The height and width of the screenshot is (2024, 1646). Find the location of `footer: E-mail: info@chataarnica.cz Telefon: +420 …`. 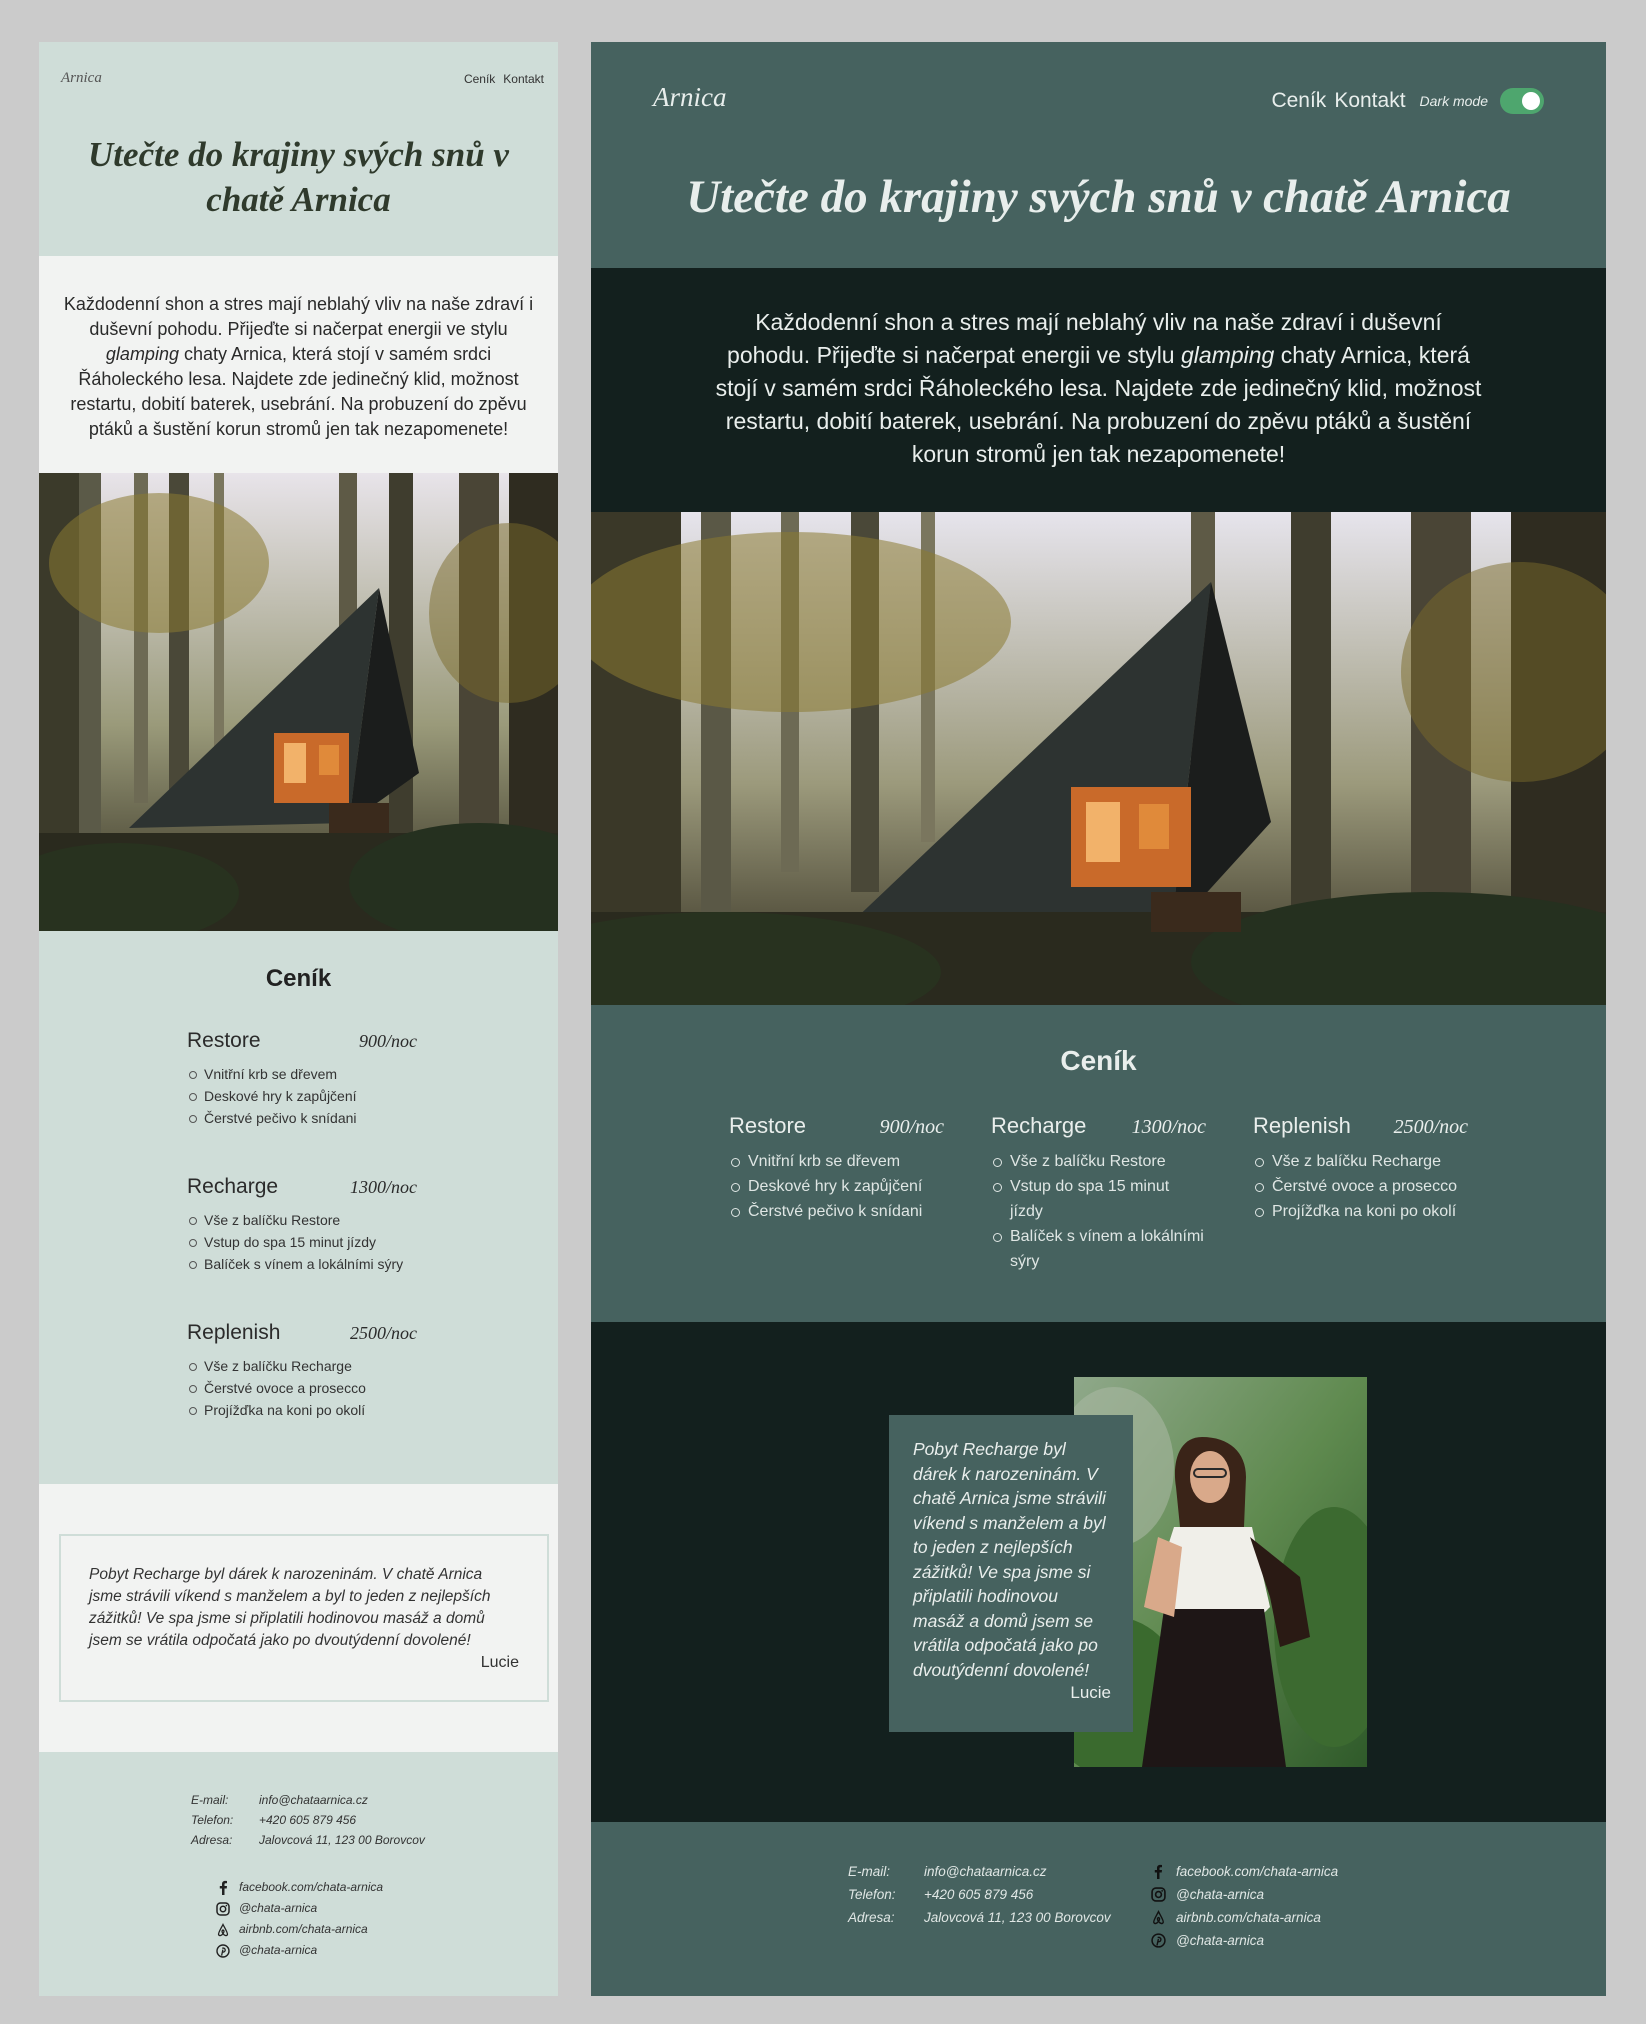

footer: E-mail: info@chataarnica.cz Telefon: +420 … is located at coordinates (298, 1874).